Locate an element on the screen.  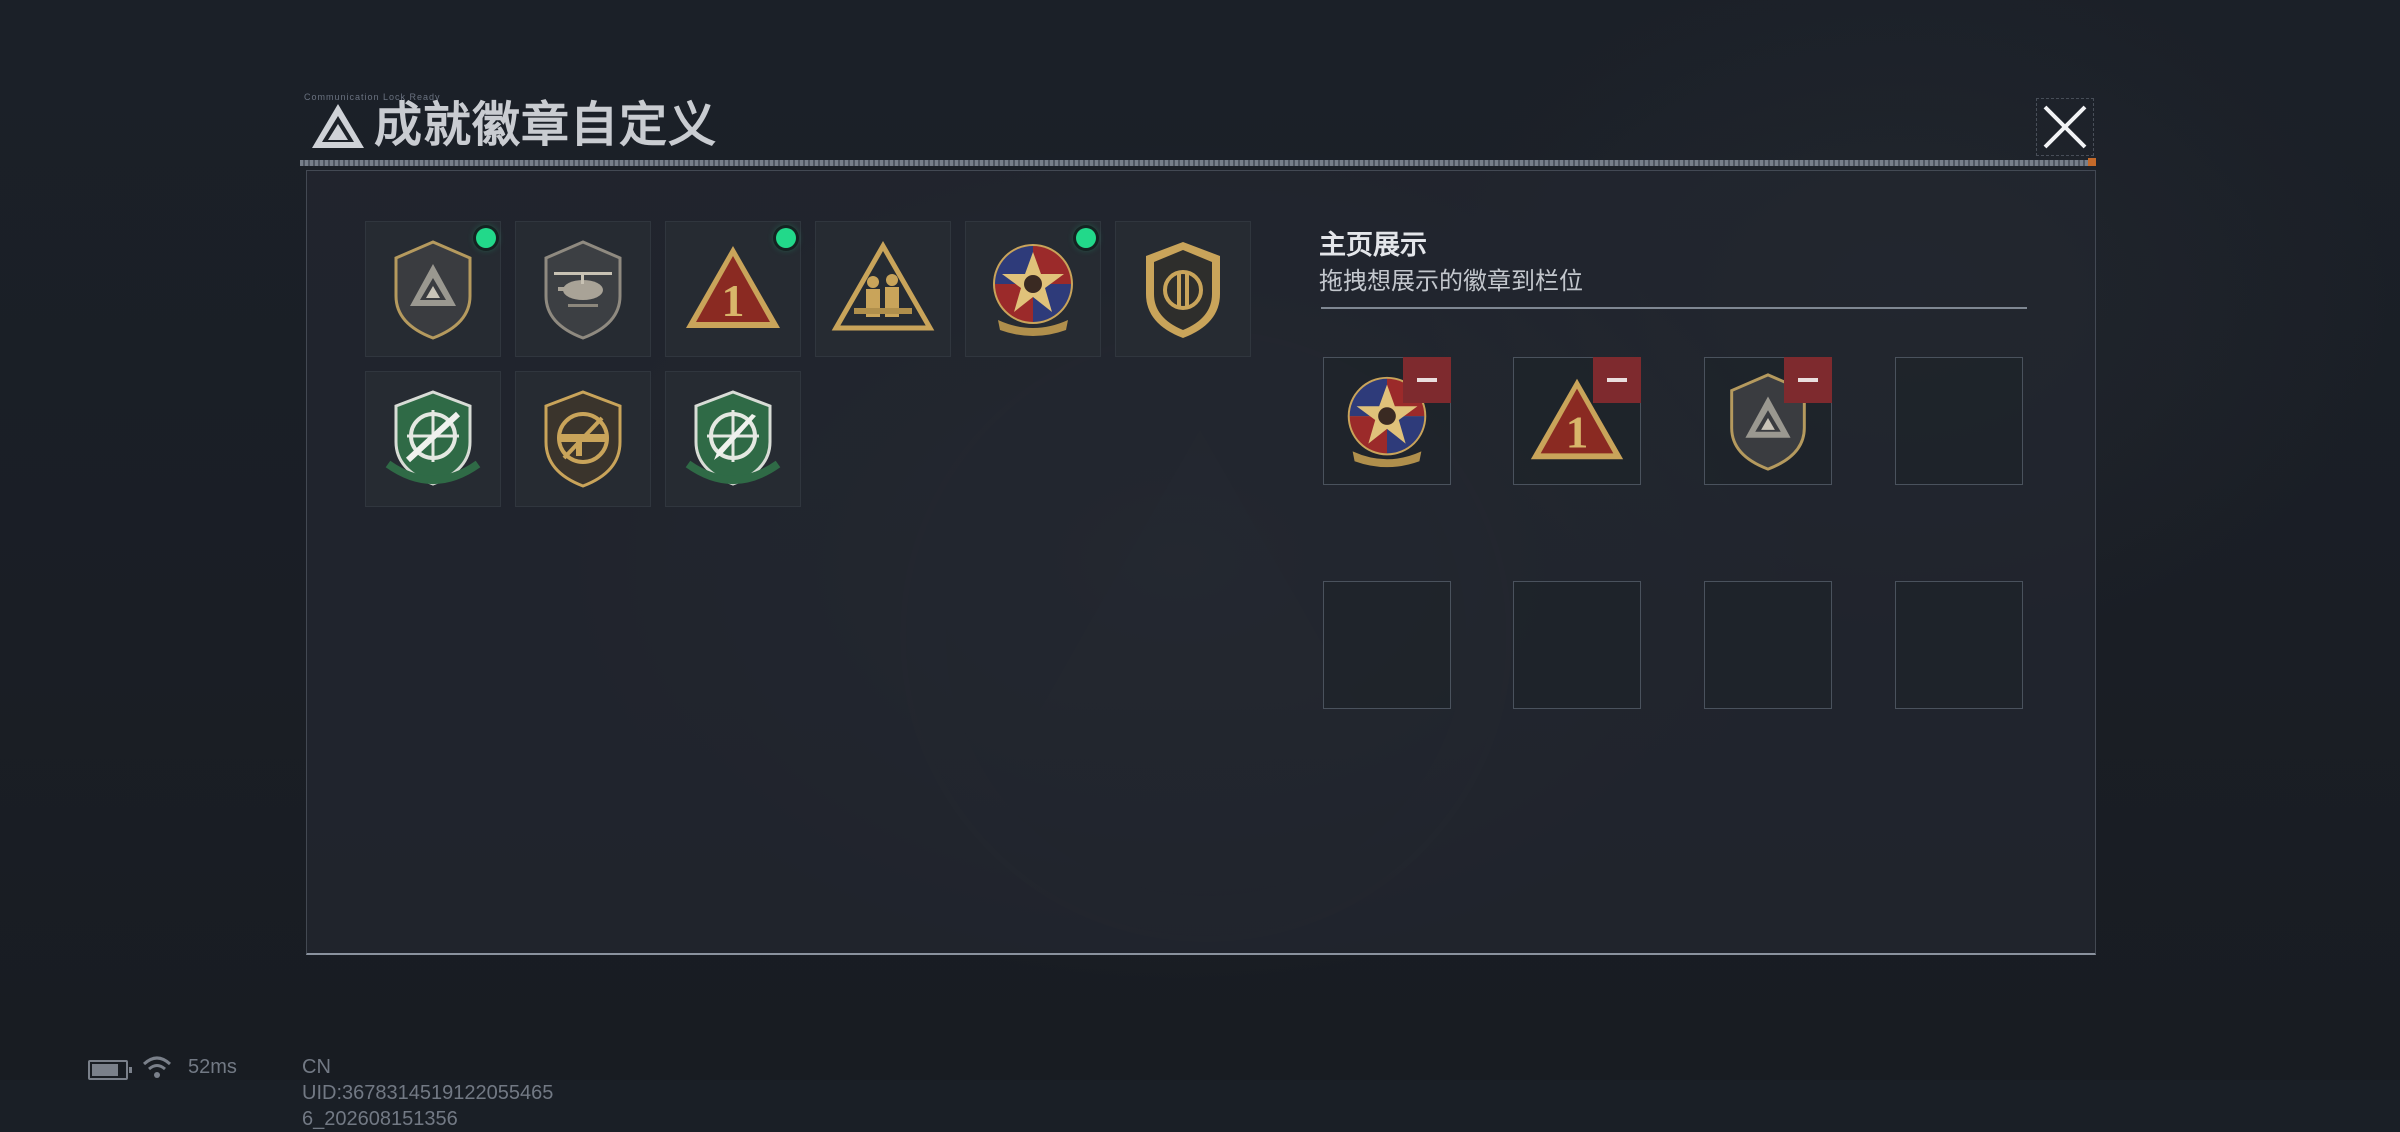
green-knife-badge-icon is located at coordinates (733, 438).